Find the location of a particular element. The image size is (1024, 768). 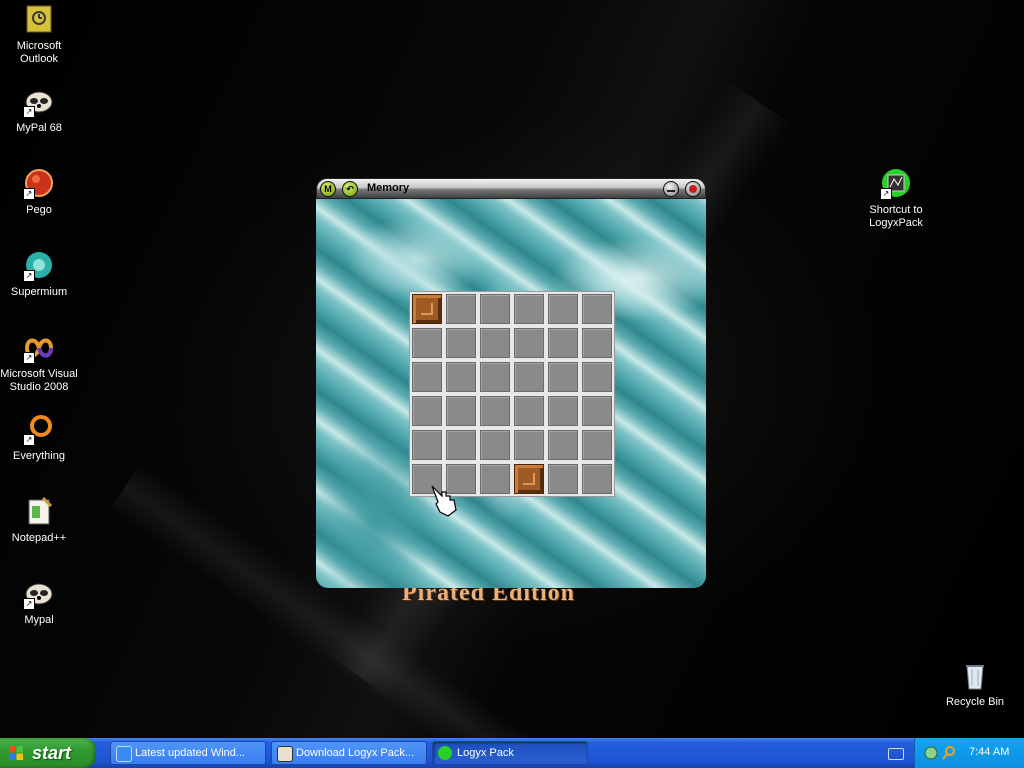

supermium-icon: ↗ is located at coordinates (39, 266).